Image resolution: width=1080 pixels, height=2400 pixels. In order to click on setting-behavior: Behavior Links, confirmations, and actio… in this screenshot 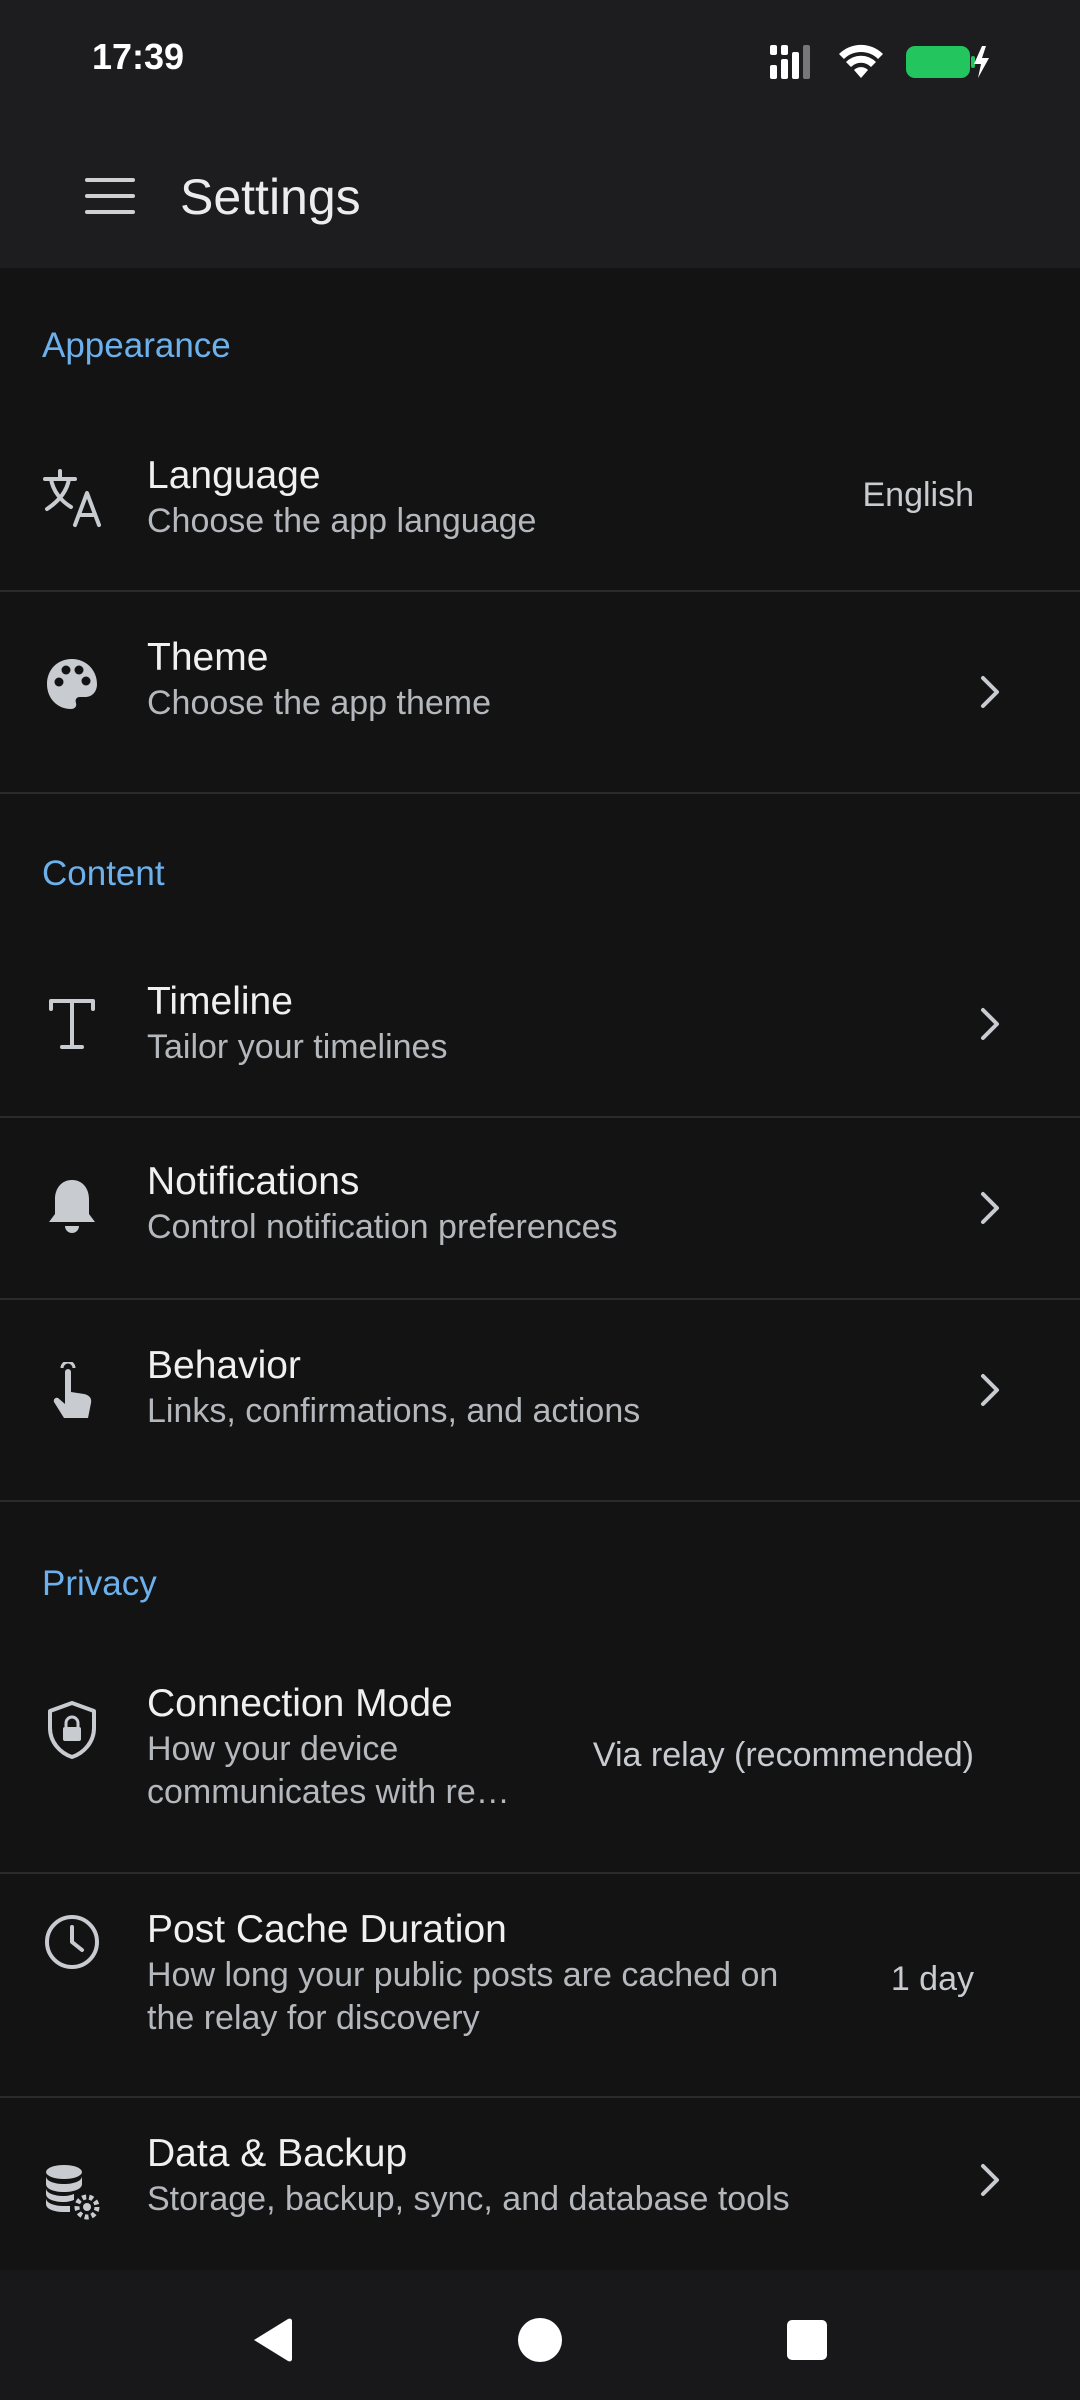, I will do `click(540, 1401)`.